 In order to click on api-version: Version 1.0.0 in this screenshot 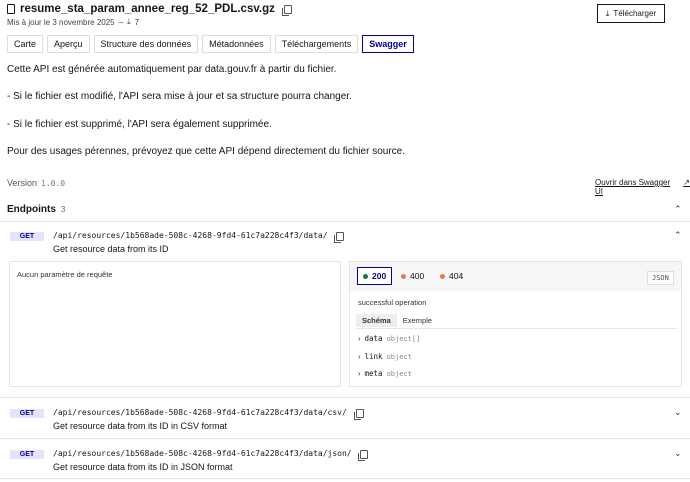, I will do `click(36, 183)`.